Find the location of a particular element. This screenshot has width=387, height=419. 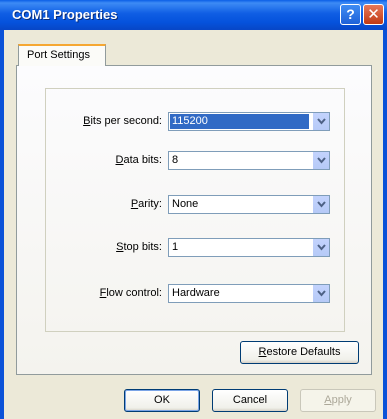

stop-bits-label: Stop bits: is located at coordinates (139, 247).